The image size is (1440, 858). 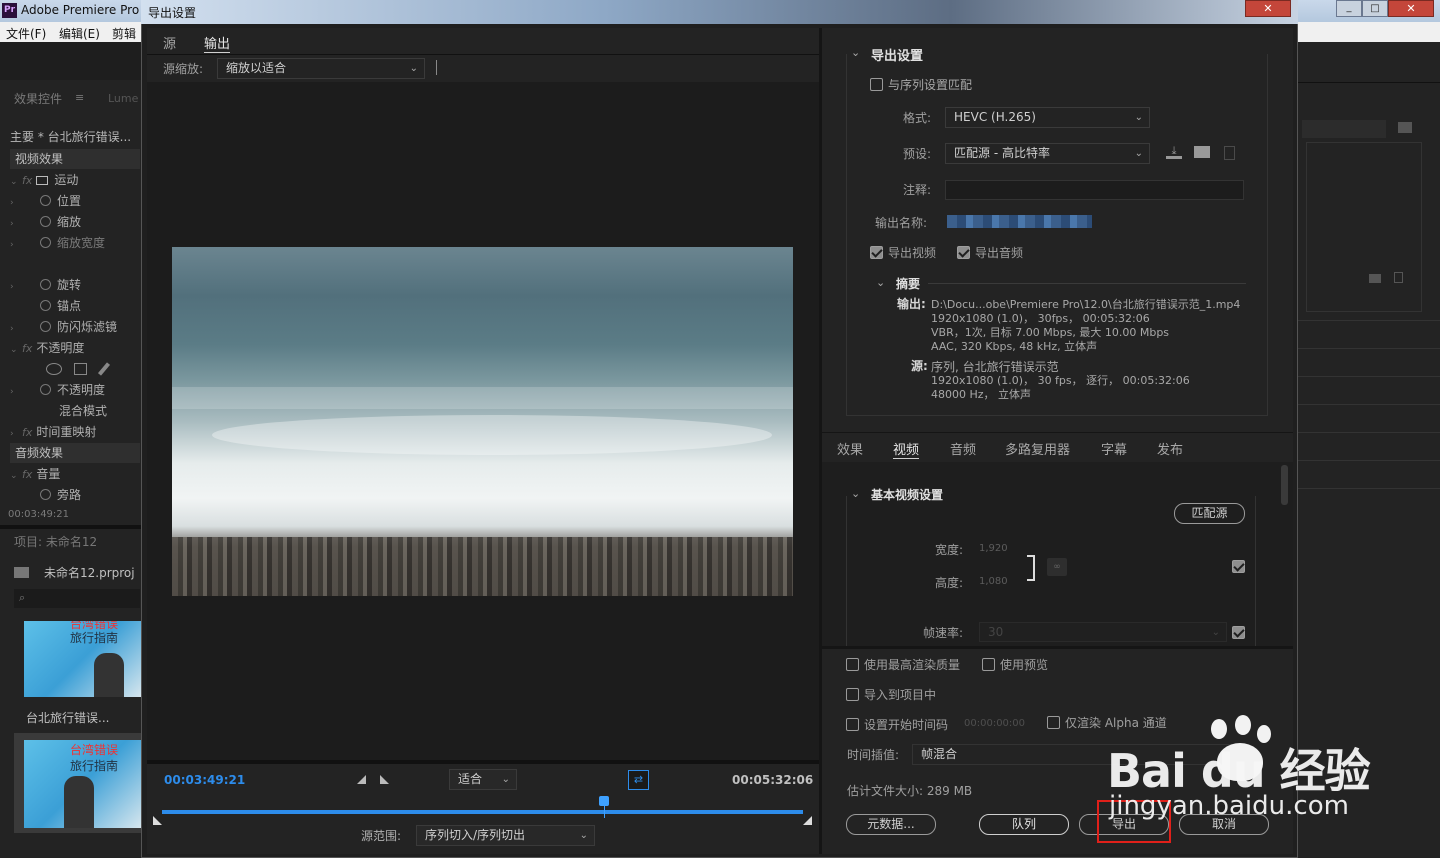 I want to click on pen-mask-icon, so click(x=104, y=369).